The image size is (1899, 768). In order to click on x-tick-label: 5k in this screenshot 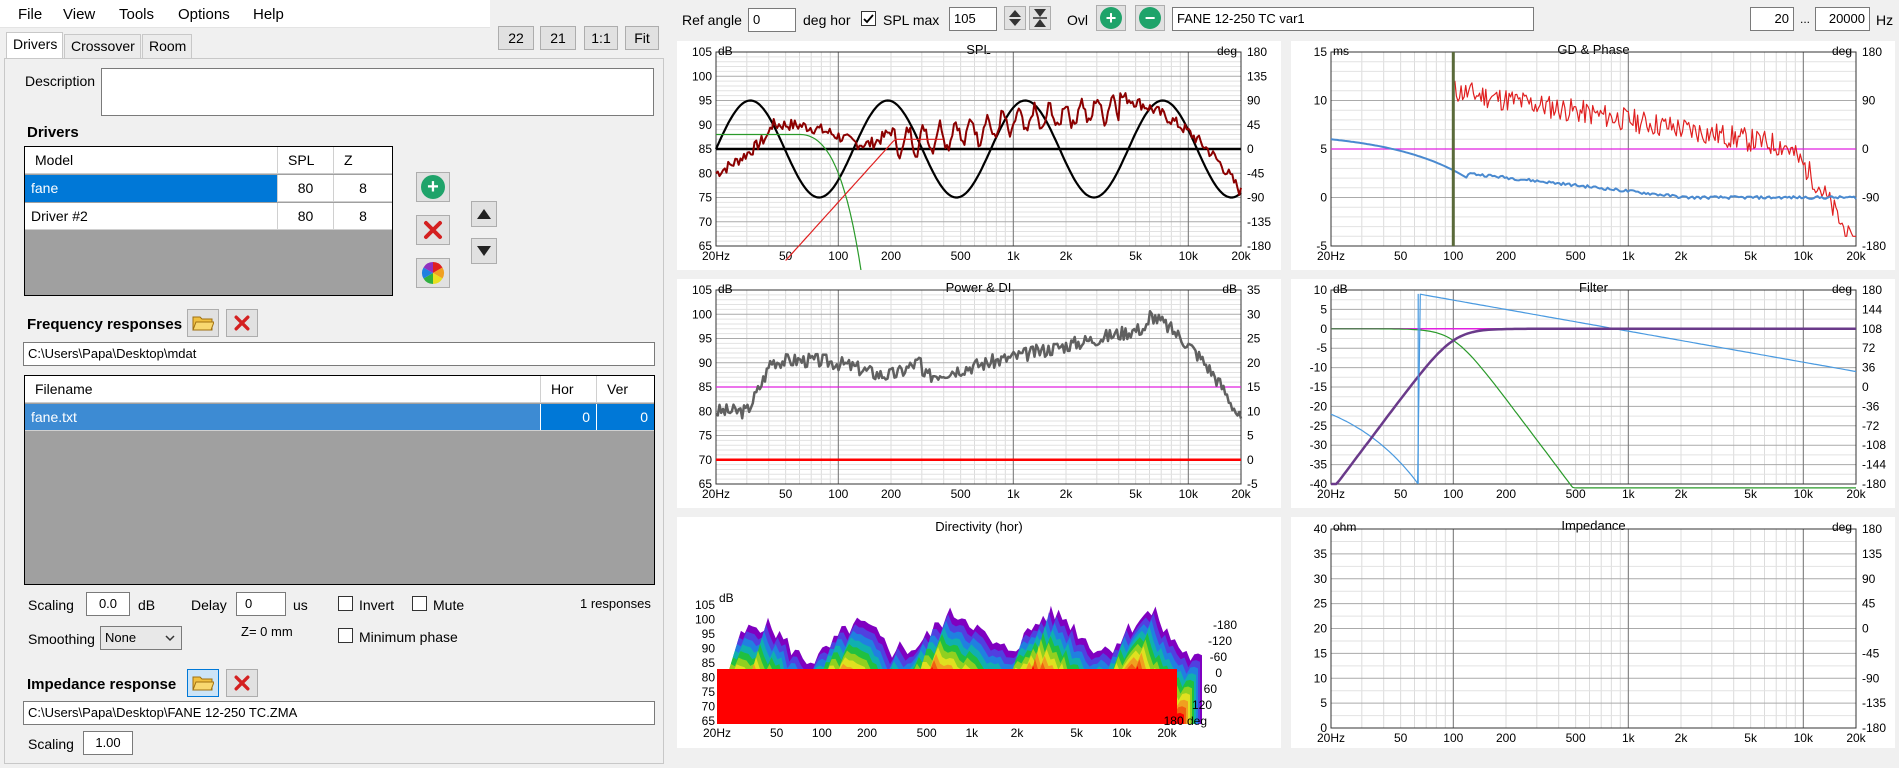, I will do `click(1136, 494)`.